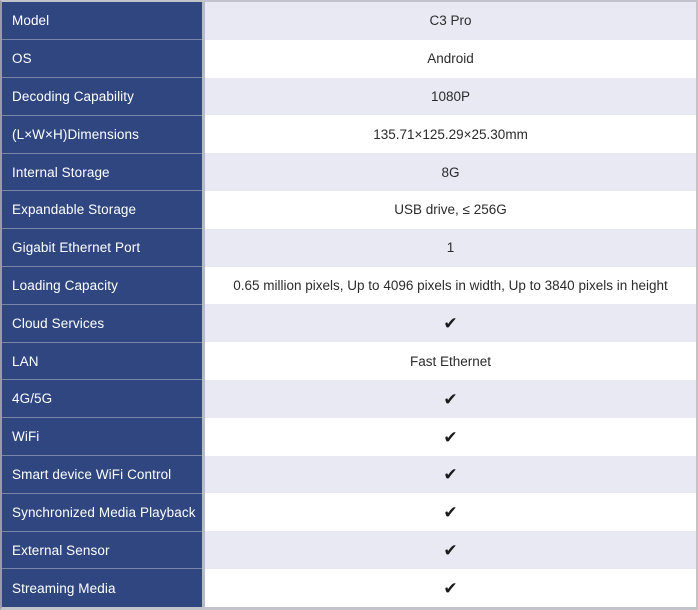 This screenshot has width=698, height=610. I want to click on table-row: Internal Storage 8G, so click(349, 172).